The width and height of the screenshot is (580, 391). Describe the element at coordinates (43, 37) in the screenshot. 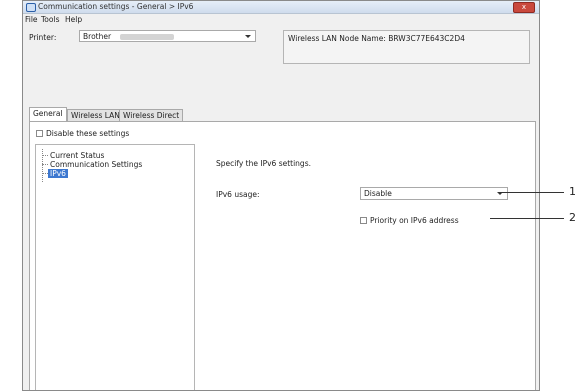

I see `printer-label: Printer:` at that location.